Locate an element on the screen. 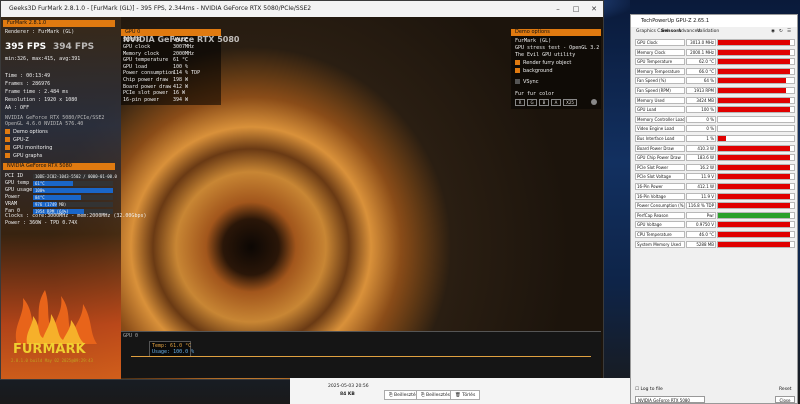 This screenshot has width=800, height=404. renderer-line: Renderer : FurMark (GL) is located at coordinates (40, 32).